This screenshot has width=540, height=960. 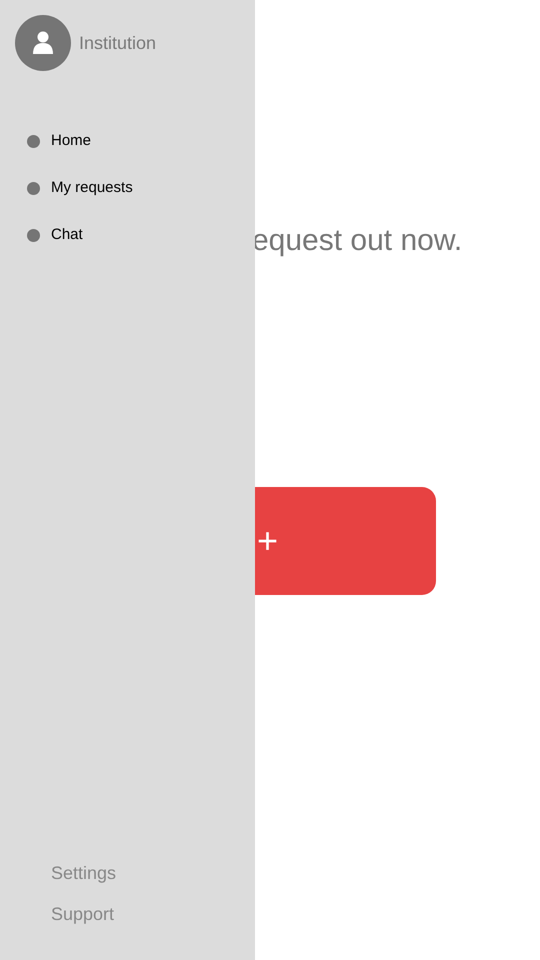 What do you see at coordinates (141, 188) in the screenshot?
I see `nav-item: My requests` at bounding box center [141, 188].